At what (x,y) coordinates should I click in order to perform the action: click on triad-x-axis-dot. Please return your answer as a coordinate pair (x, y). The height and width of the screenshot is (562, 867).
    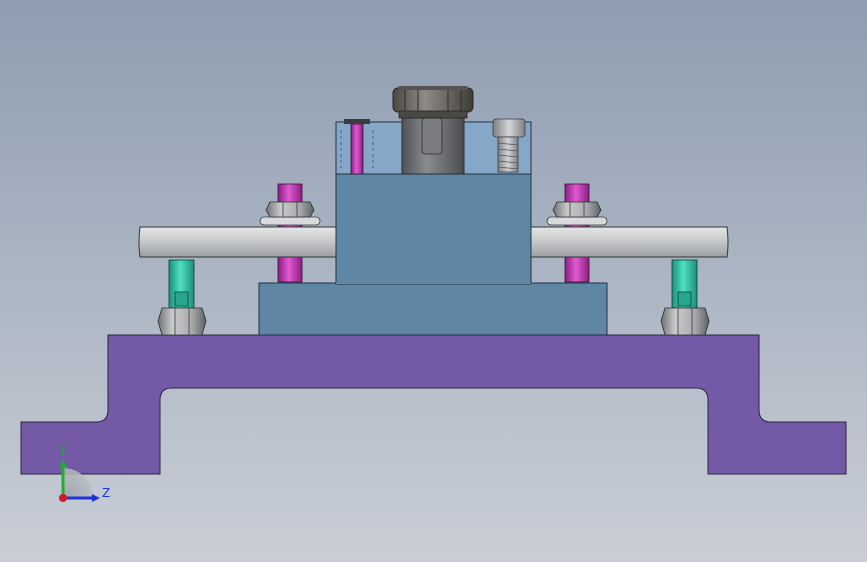
    Looking at the image, I should click on (63, 498).